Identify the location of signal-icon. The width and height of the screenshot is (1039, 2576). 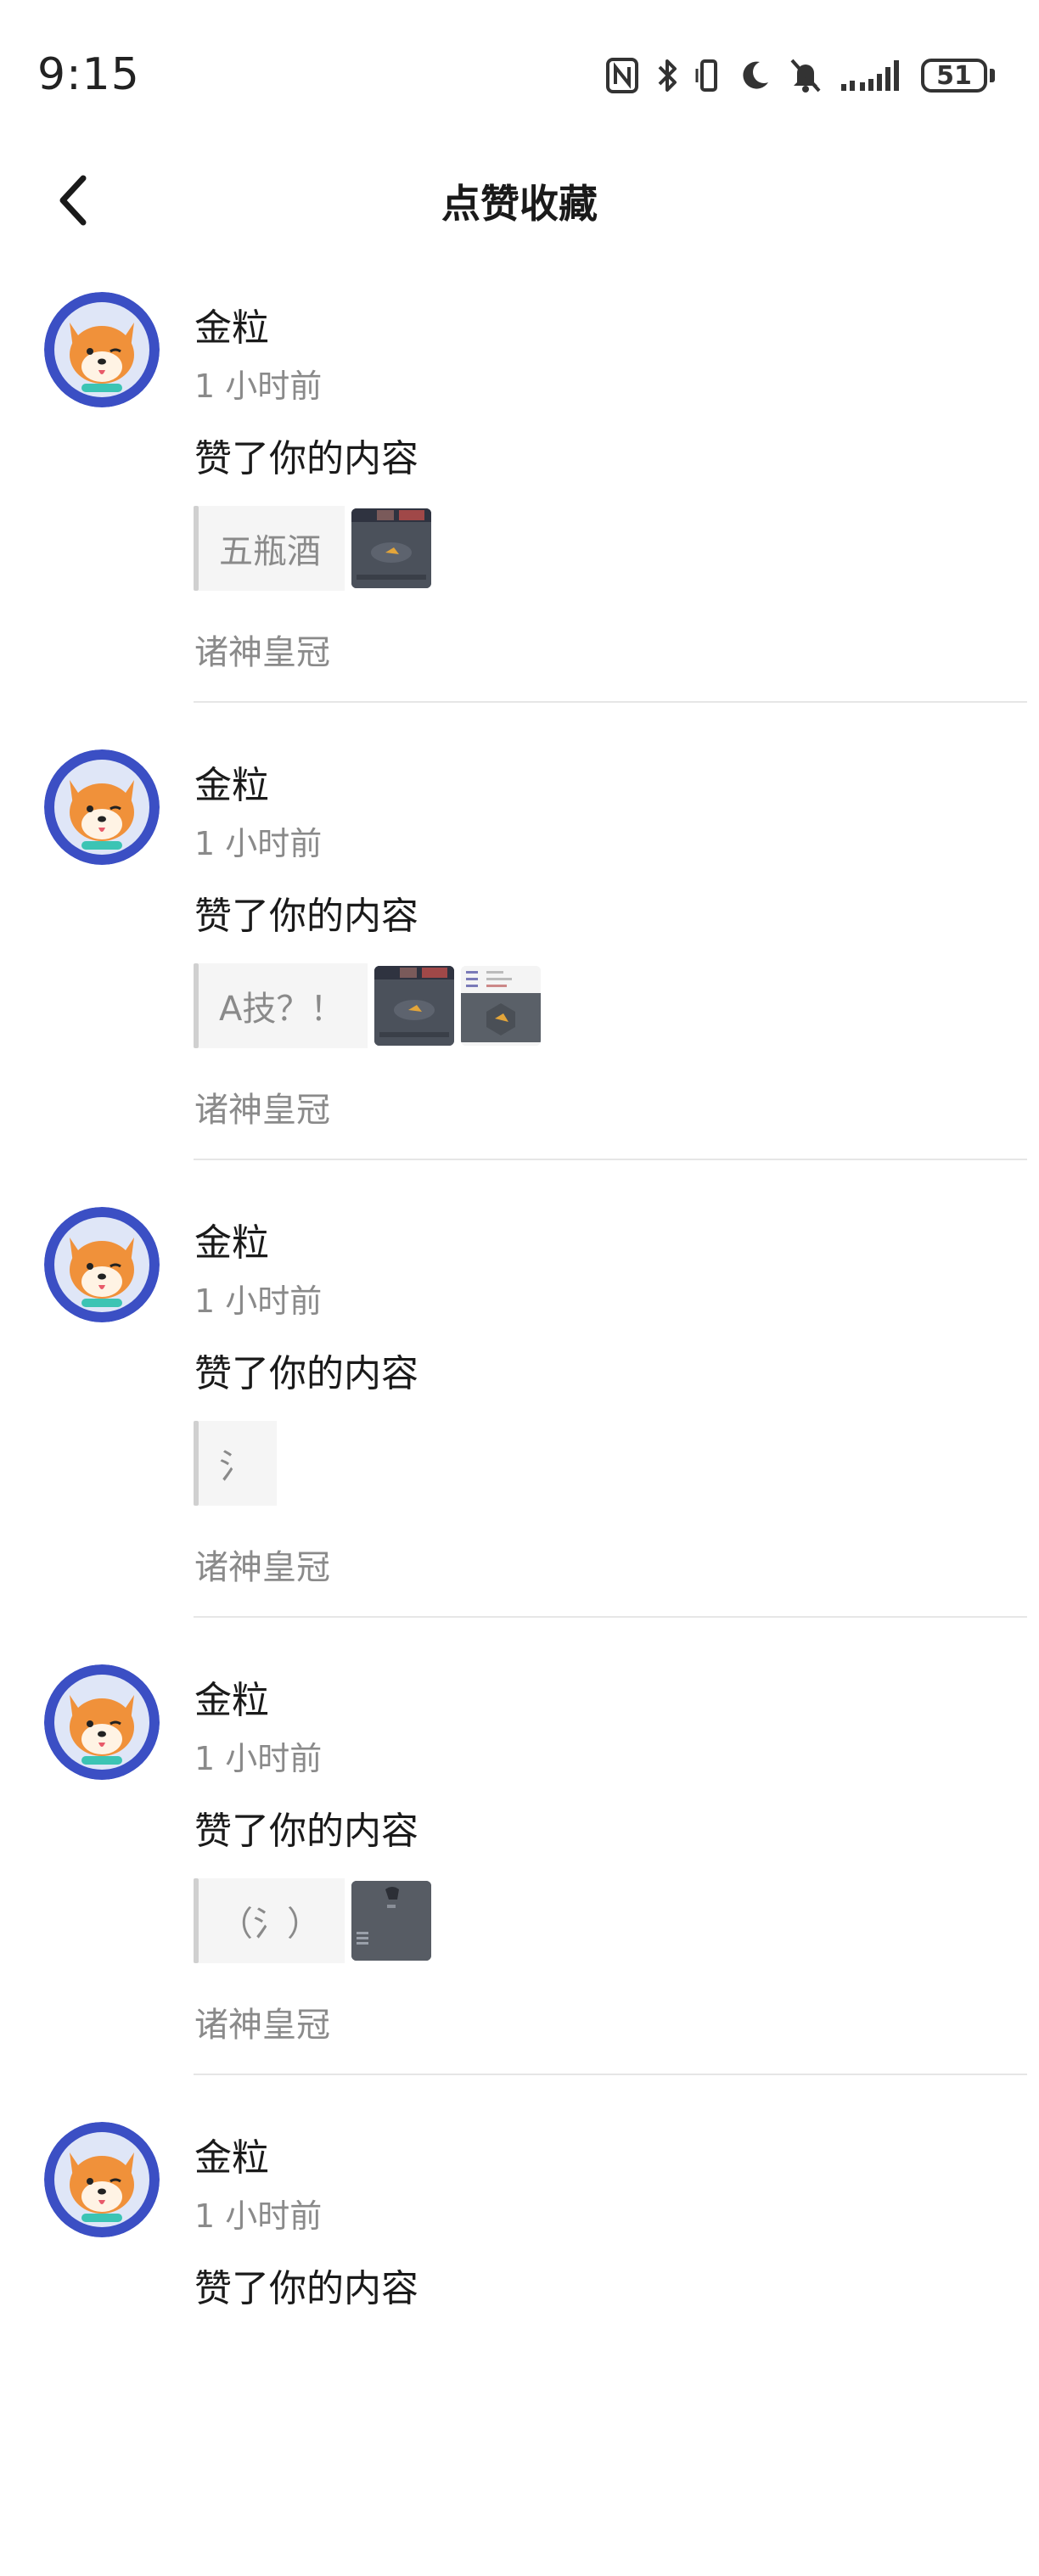
(870, 75).